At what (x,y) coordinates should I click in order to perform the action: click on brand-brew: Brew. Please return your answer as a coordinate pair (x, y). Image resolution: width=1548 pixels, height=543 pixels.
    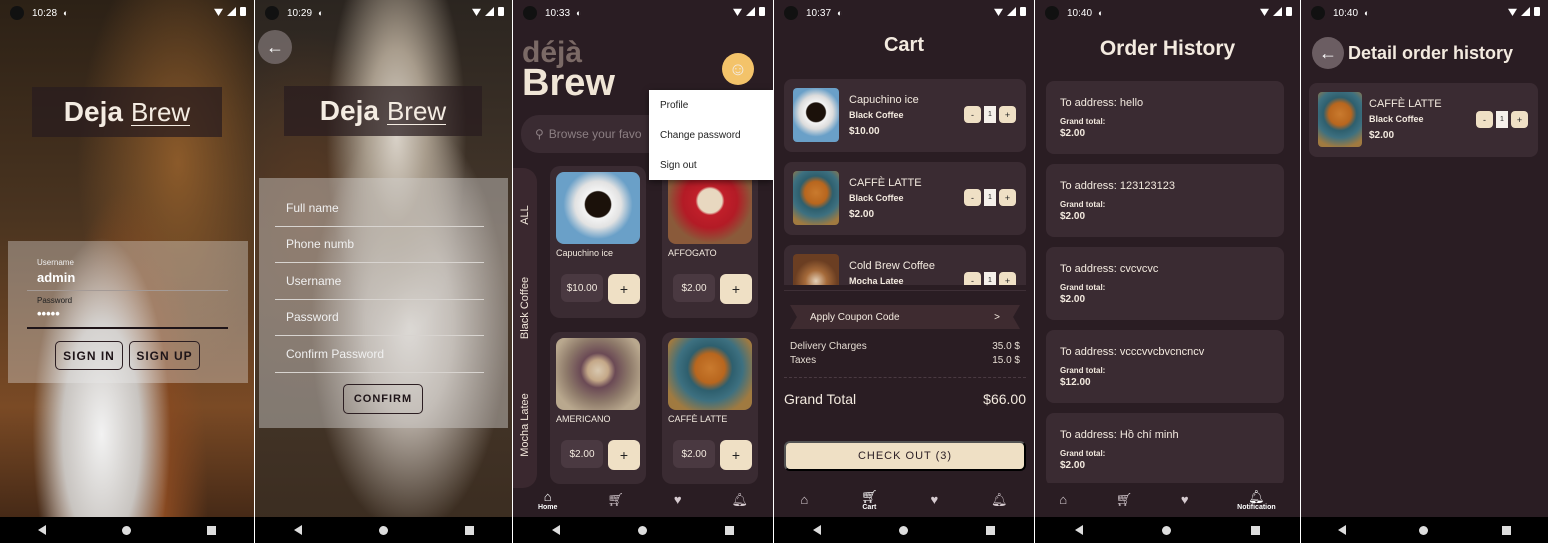
    Looking at the image, I should click on (416, 110).